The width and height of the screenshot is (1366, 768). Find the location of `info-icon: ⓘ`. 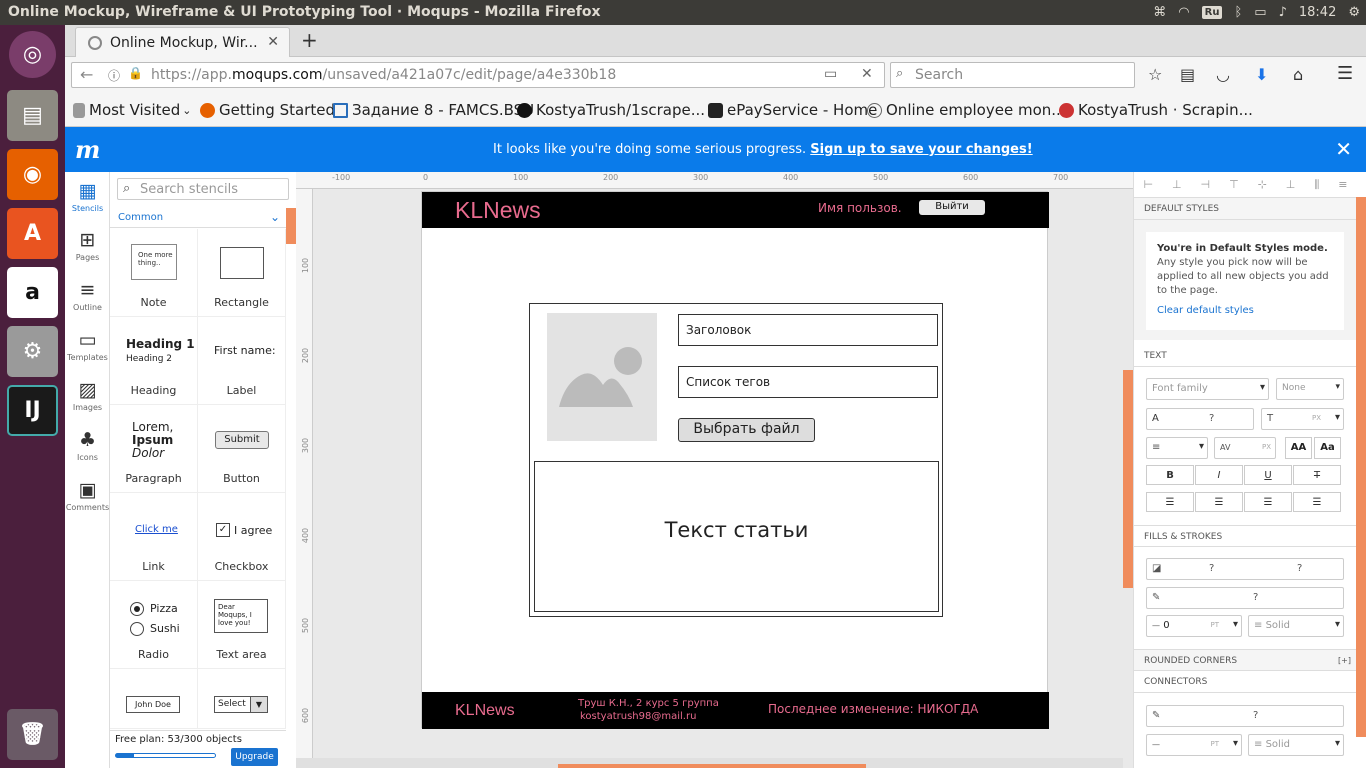

info-icon: ⓘ is located at coordinates (114, 75).